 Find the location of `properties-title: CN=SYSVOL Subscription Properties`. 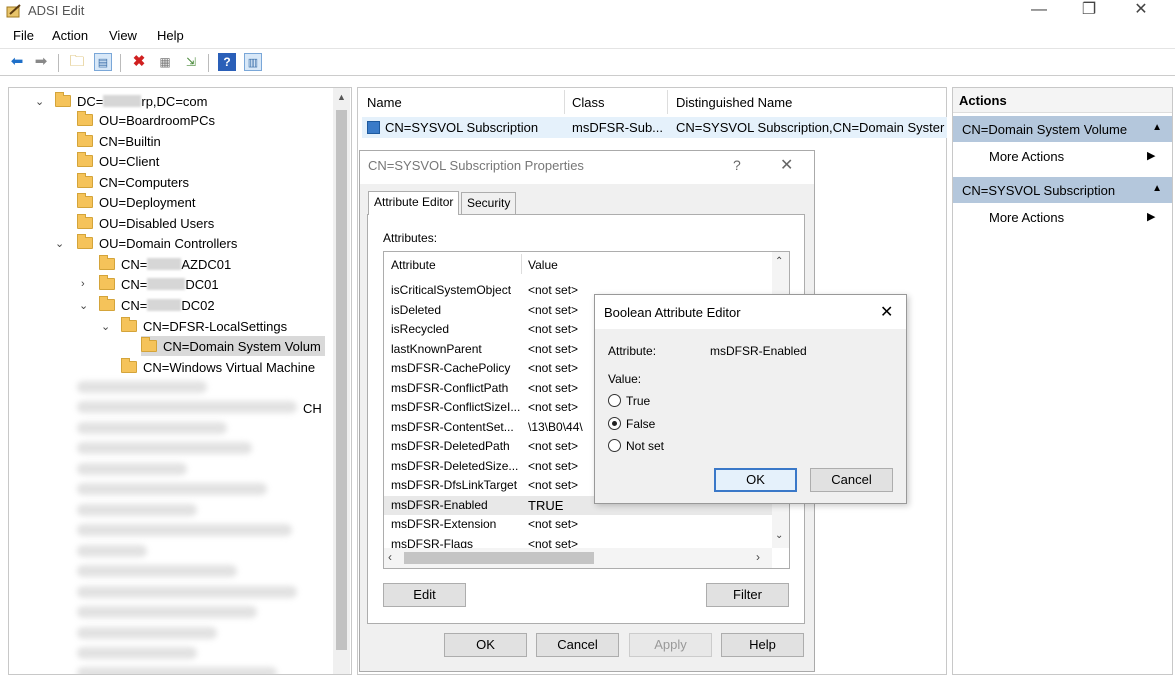

properties-title: CN=SYSVOL Subscription Properties is located at coordinates (476, 165).